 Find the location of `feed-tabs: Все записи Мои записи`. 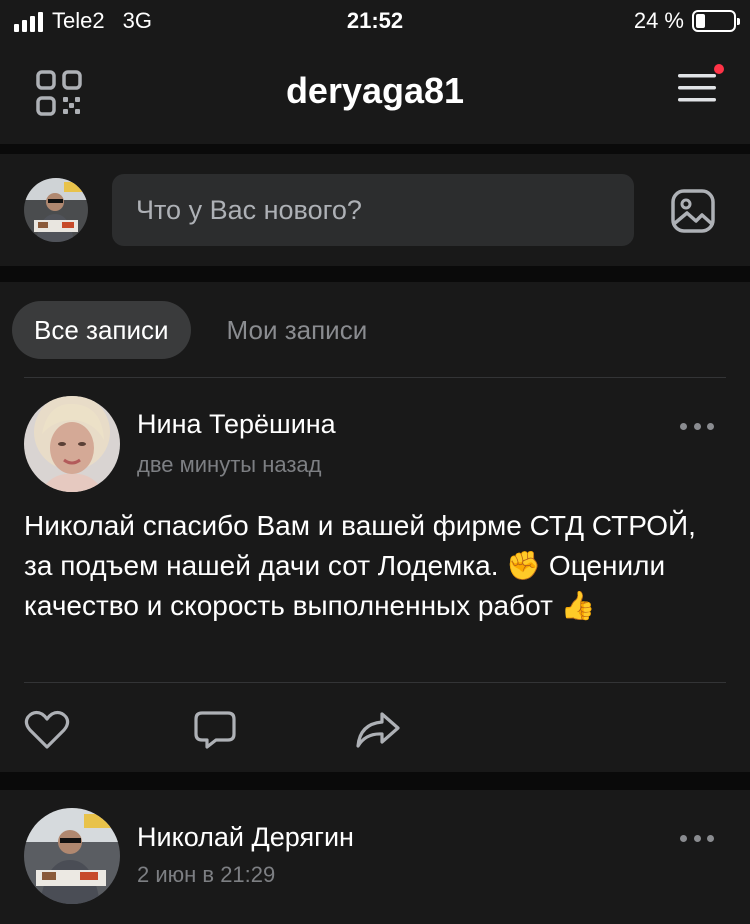

feed-tabs: Все записи Мои записи is located at coordinates (200, 330).